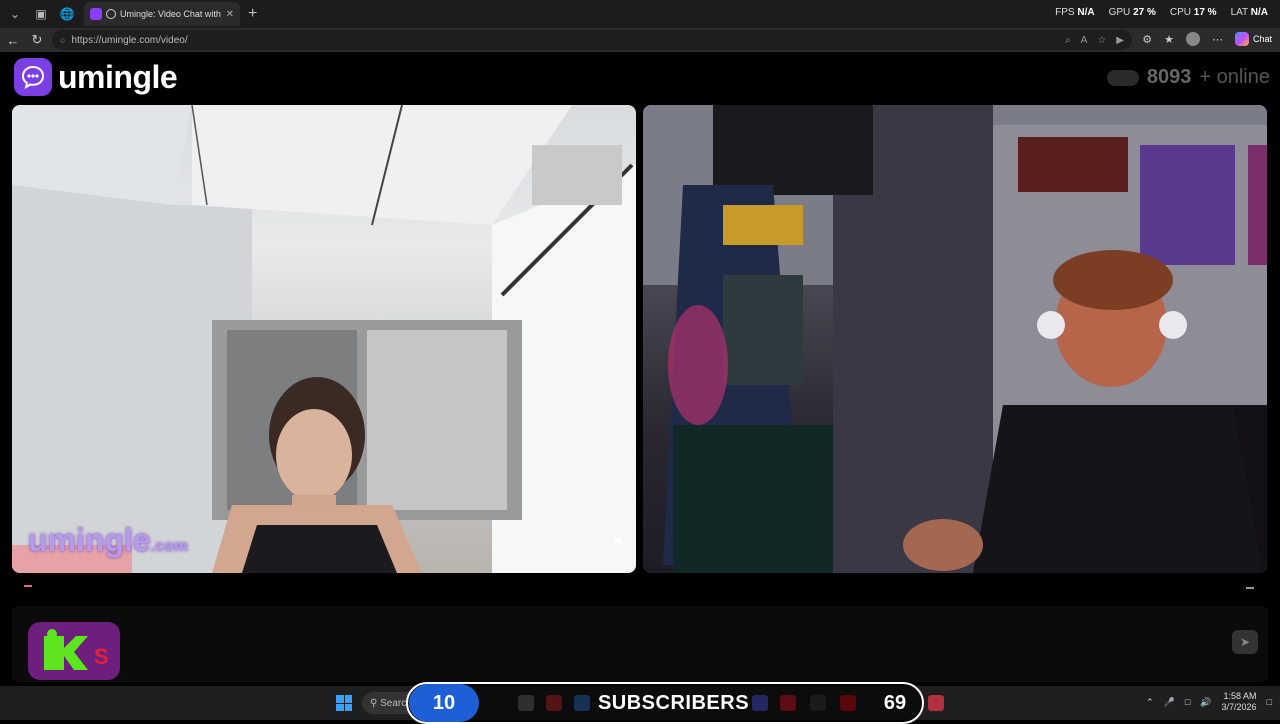  I want to click on chat-bar: S ➤, so click(640, 644).